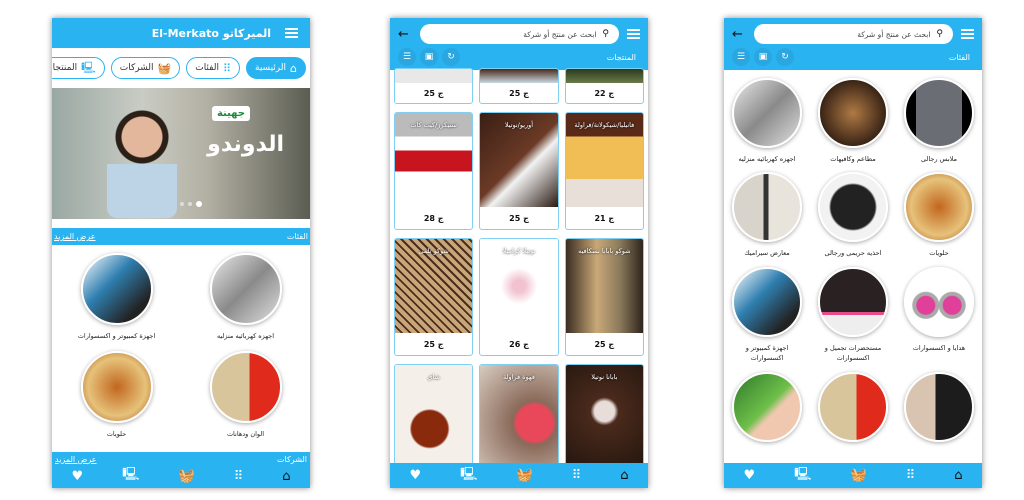 The image size is (1024, 500). What do you see at coordinates (519, 76) in the screenshot?
I see `product-image` at bounding box center [519, 76].